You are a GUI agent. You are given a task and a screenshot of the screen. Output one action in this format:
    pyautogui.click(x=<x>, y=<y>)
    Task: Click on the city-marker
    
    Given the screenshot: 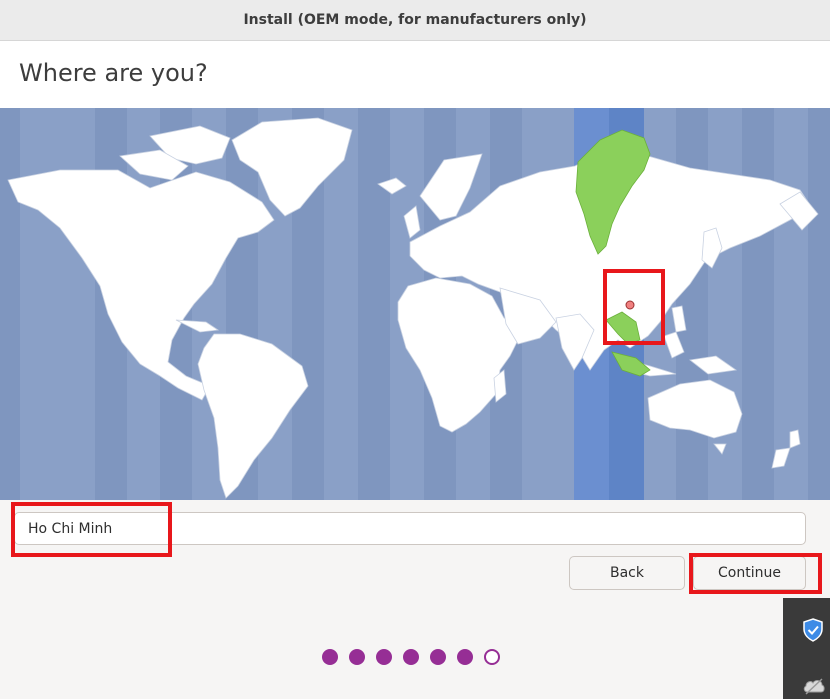 What is the action you would take?
    pyautogui.click(x=630, y=305)
    